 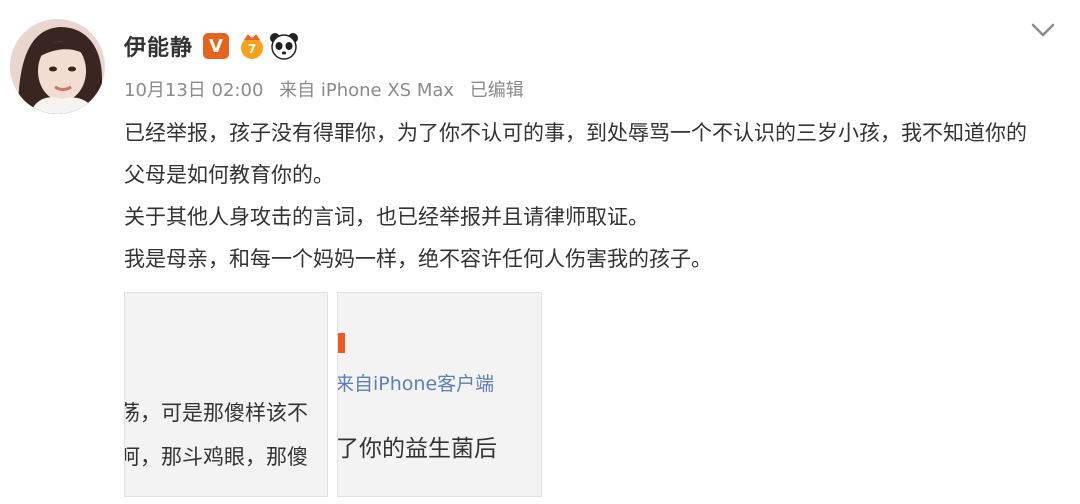 What do you see at coordinates (216, 46) in the screenshot?
I see `vip-badge-icon: V` at bounding box center [216, 46].